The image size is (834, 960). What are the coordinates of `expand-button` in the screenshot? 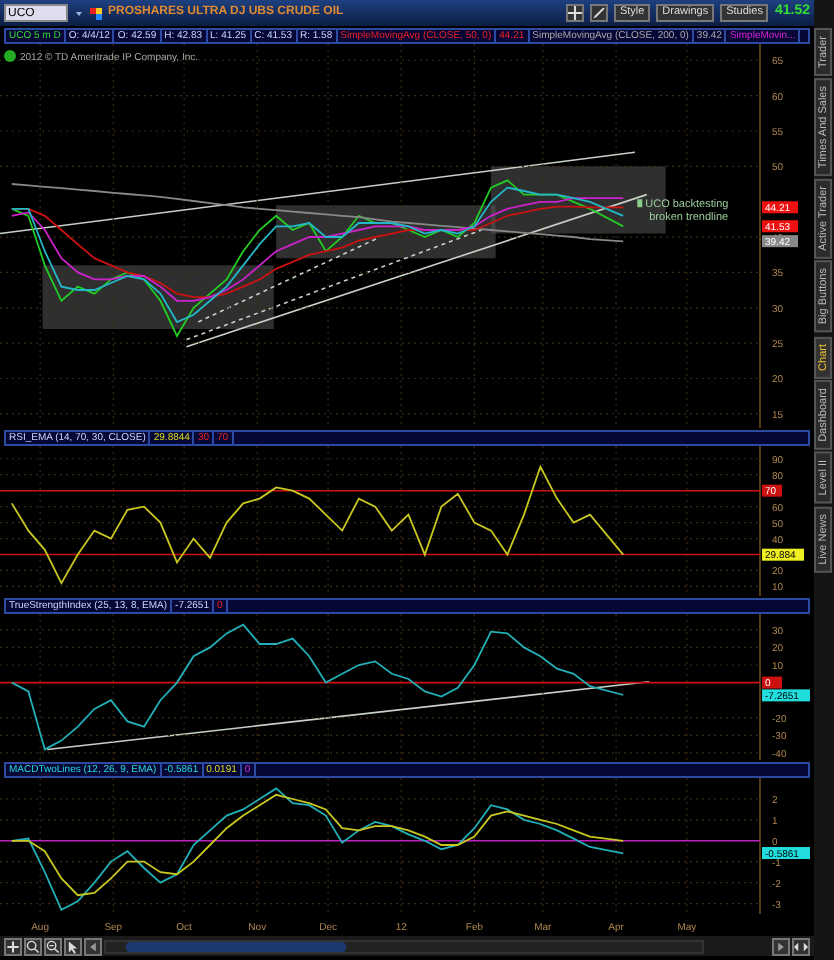 It's located at (801, 946).